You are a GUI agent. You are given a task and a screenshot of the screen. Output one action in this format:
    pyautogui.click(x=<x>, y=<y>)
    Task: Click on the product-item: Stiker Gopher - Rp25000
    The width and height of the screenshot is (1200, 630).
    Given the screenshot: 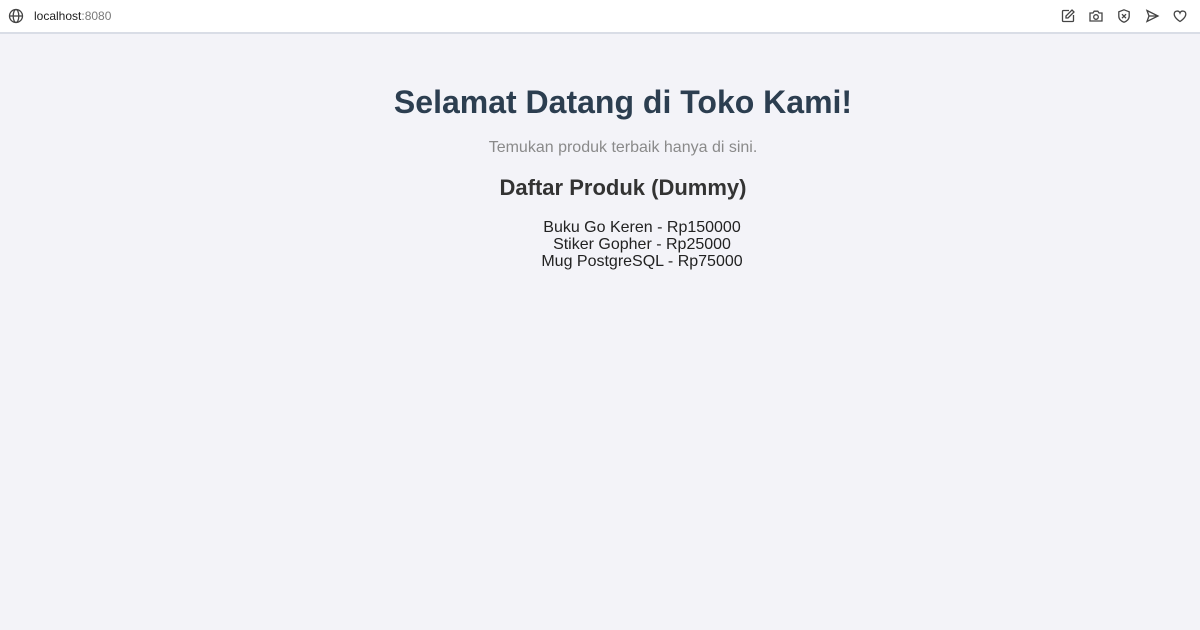 What is the action you would take?
    pyautogui.click(x=642, y=244)
    